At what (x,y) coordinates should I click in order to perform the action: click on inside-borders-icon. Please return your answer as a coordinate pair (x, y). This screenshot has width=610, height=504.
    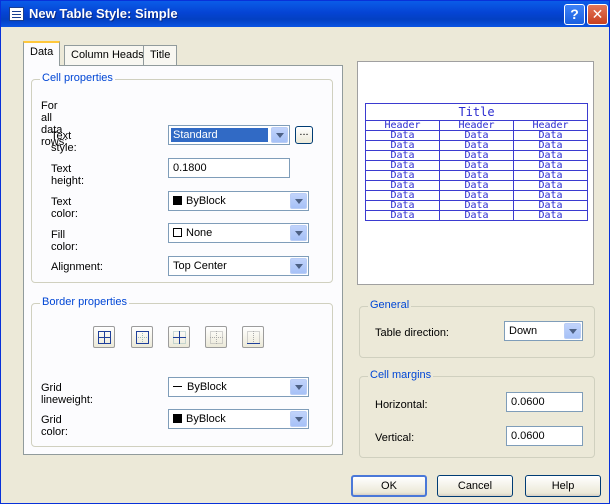
    Looking at the image, I should click on (179, 337).